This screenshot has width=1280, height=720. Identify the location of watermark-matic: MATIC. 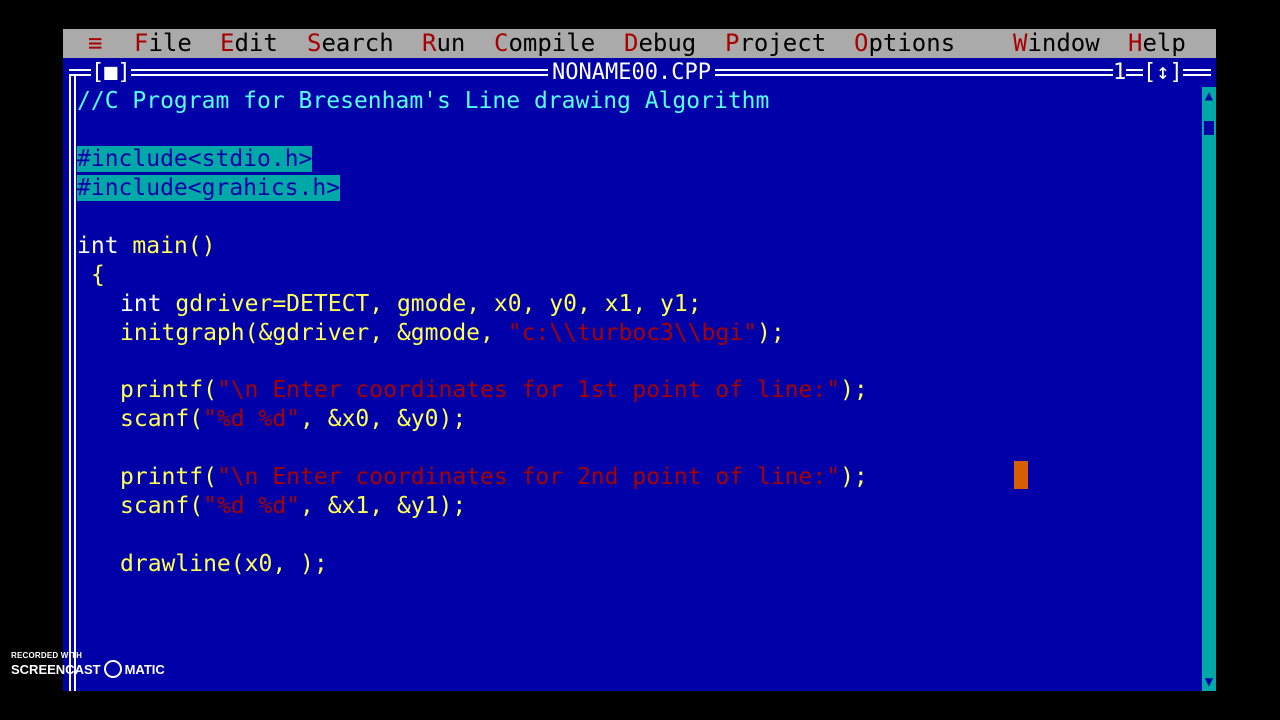
(144, 669).